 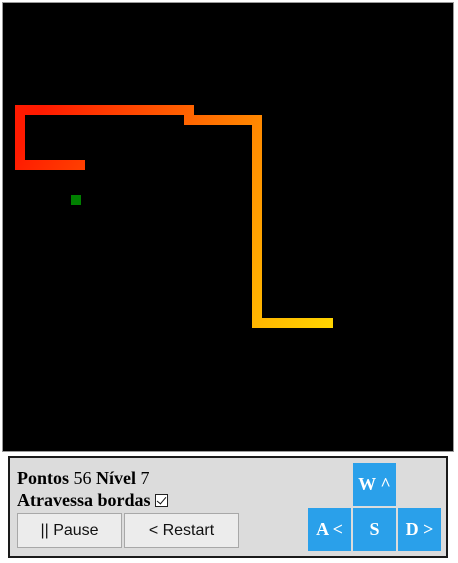 I want to click on score-value: 56, so click(x=82, y=478).